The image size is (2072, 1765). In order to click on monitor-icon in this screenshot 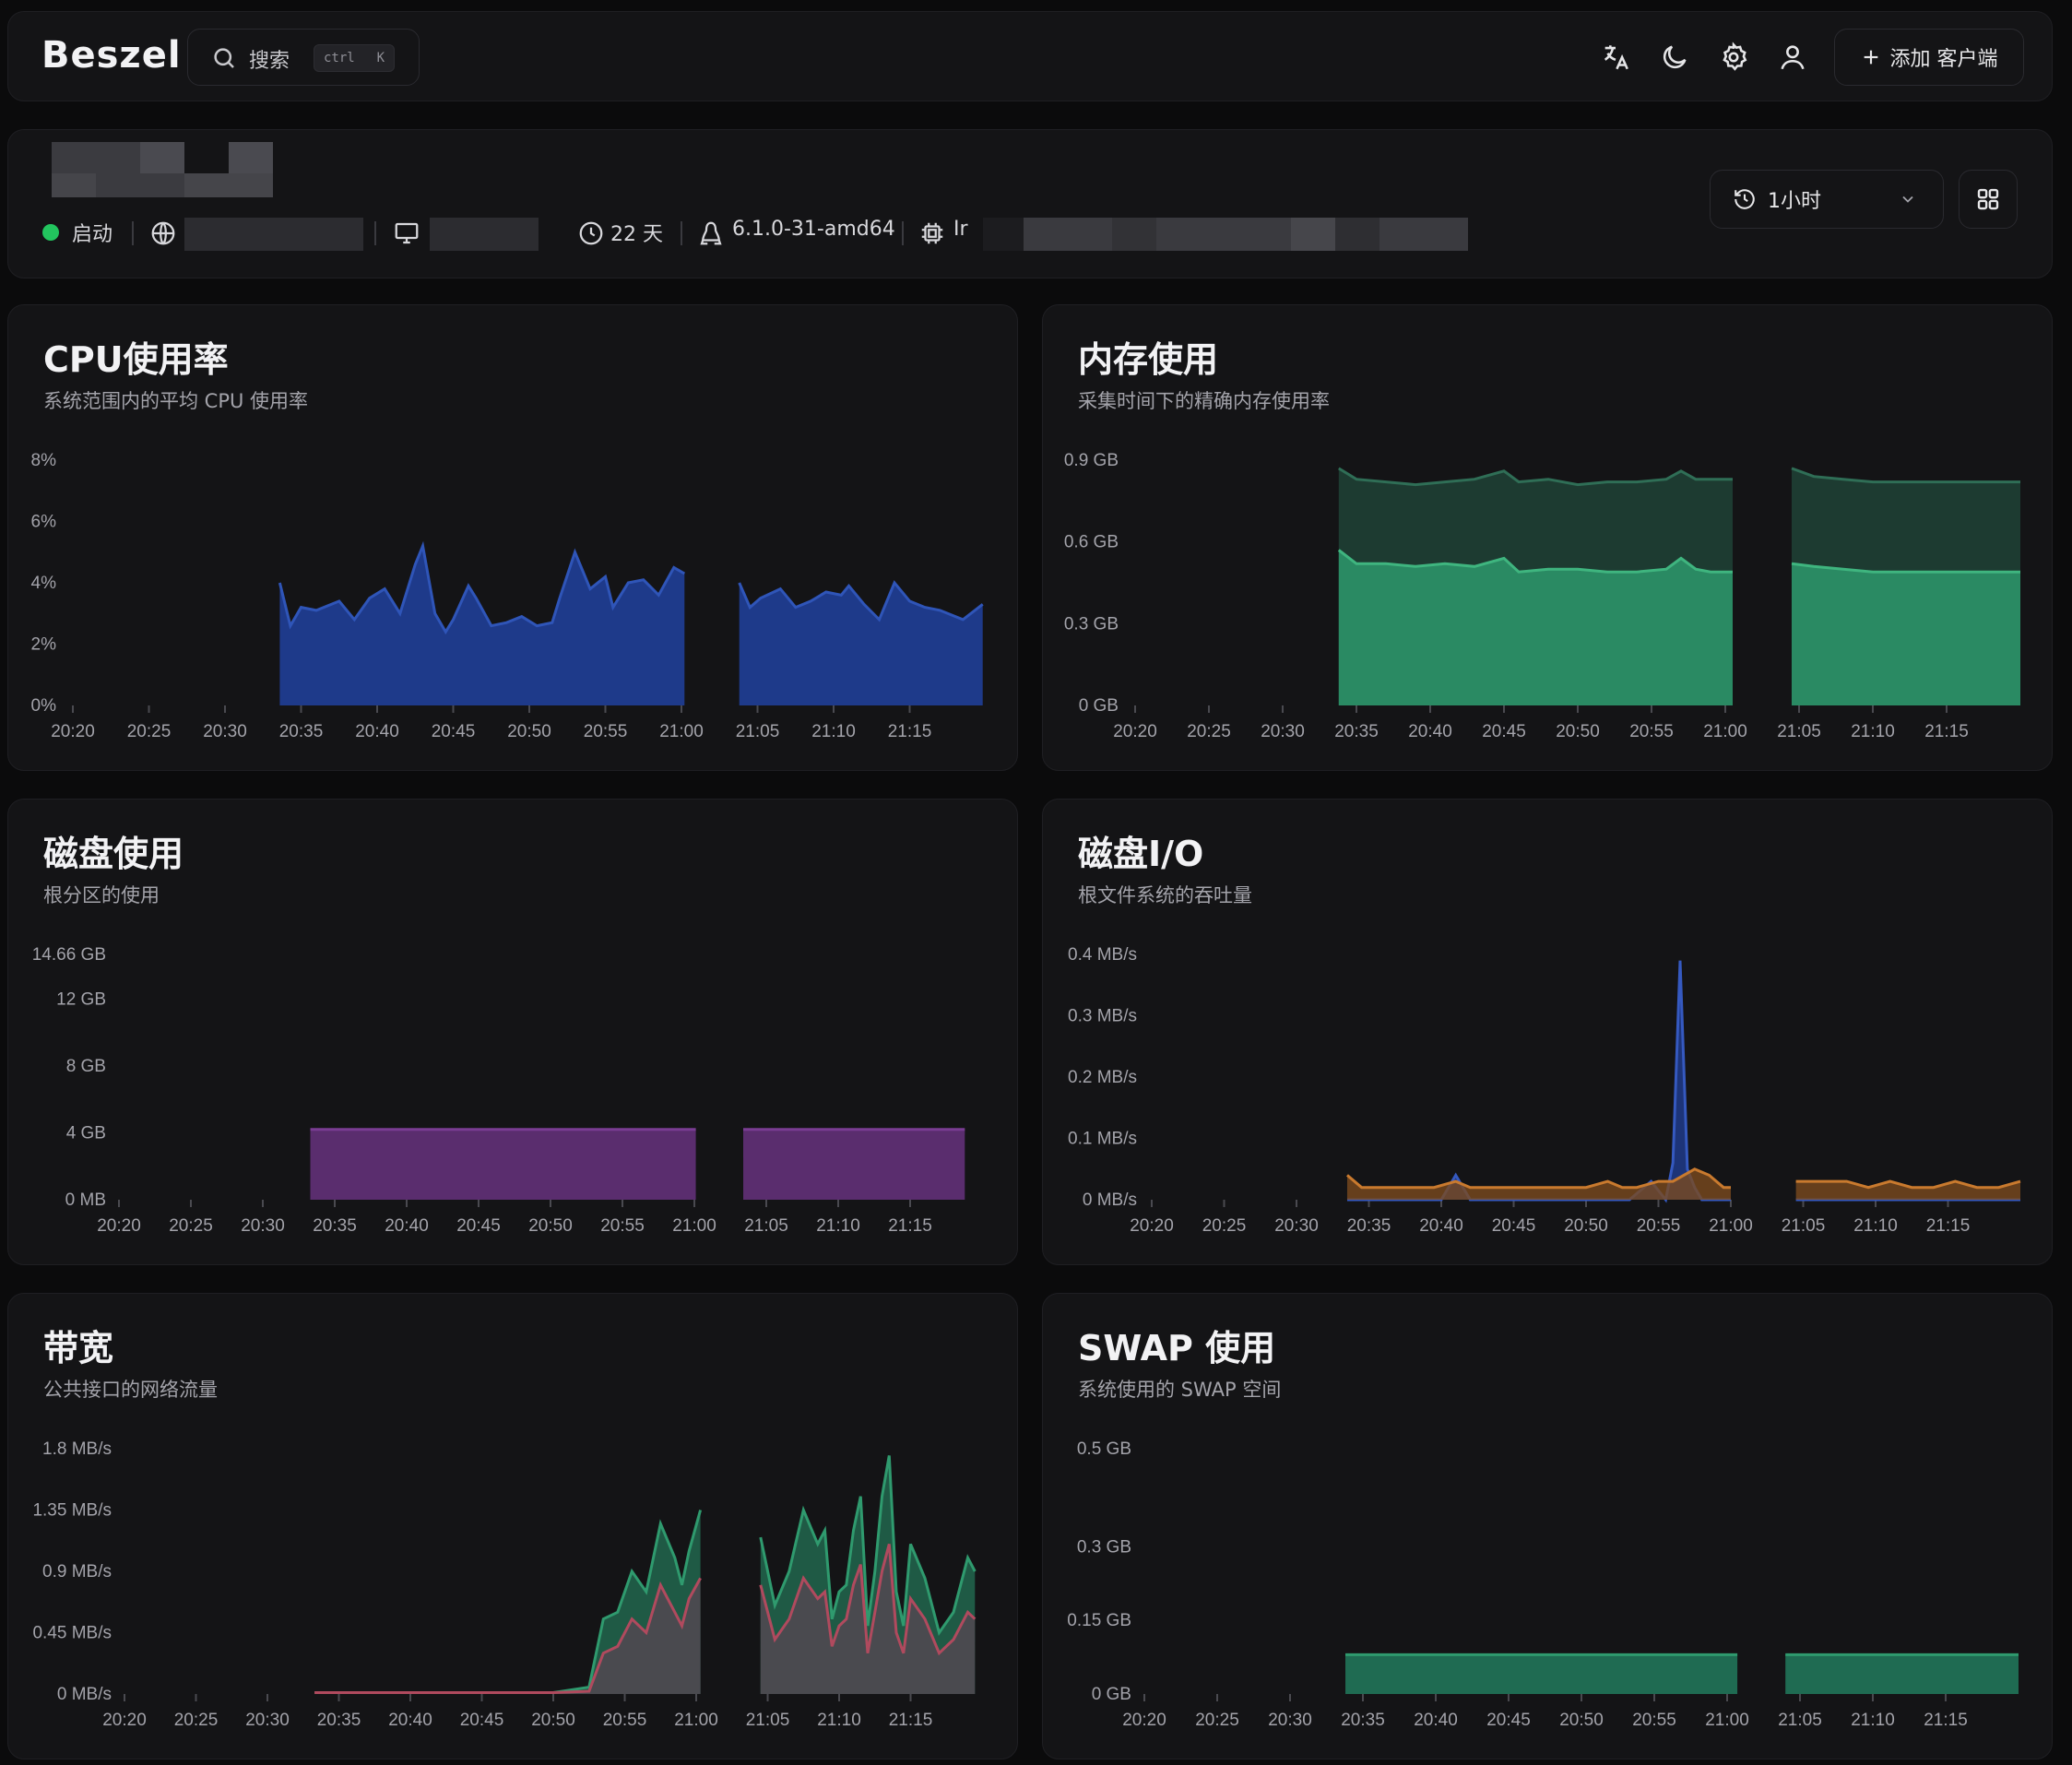, I will do `click(407, 233)`.